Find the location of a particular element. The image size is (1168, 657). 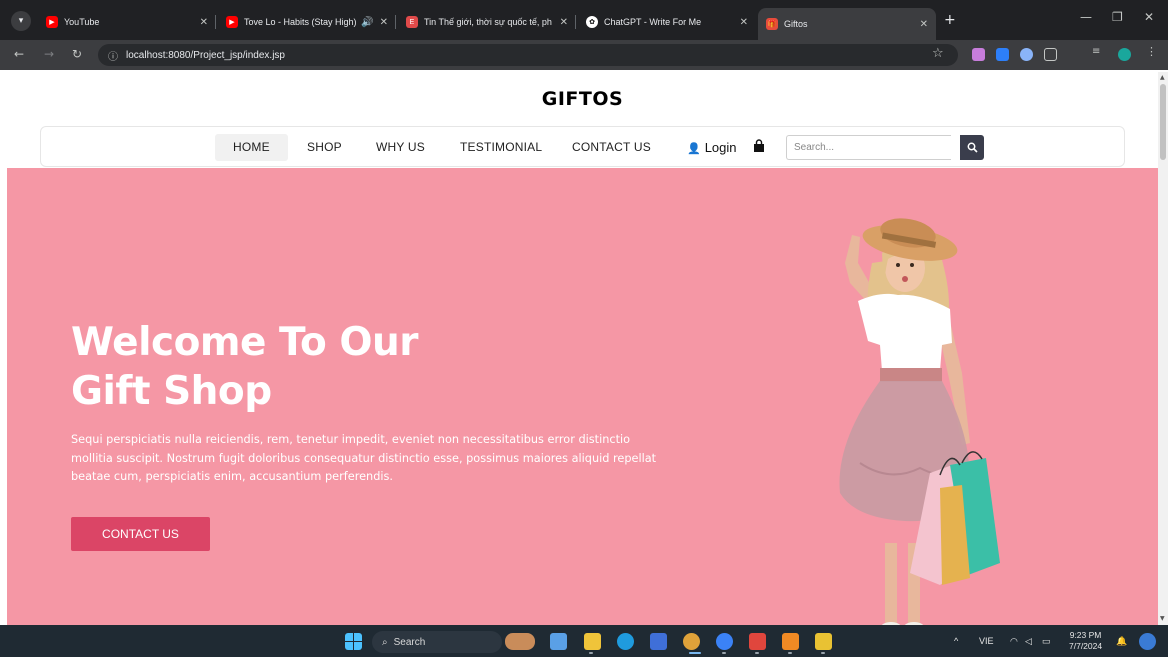

window-close-icon: ✕ is located at coordinates (1149, 17).